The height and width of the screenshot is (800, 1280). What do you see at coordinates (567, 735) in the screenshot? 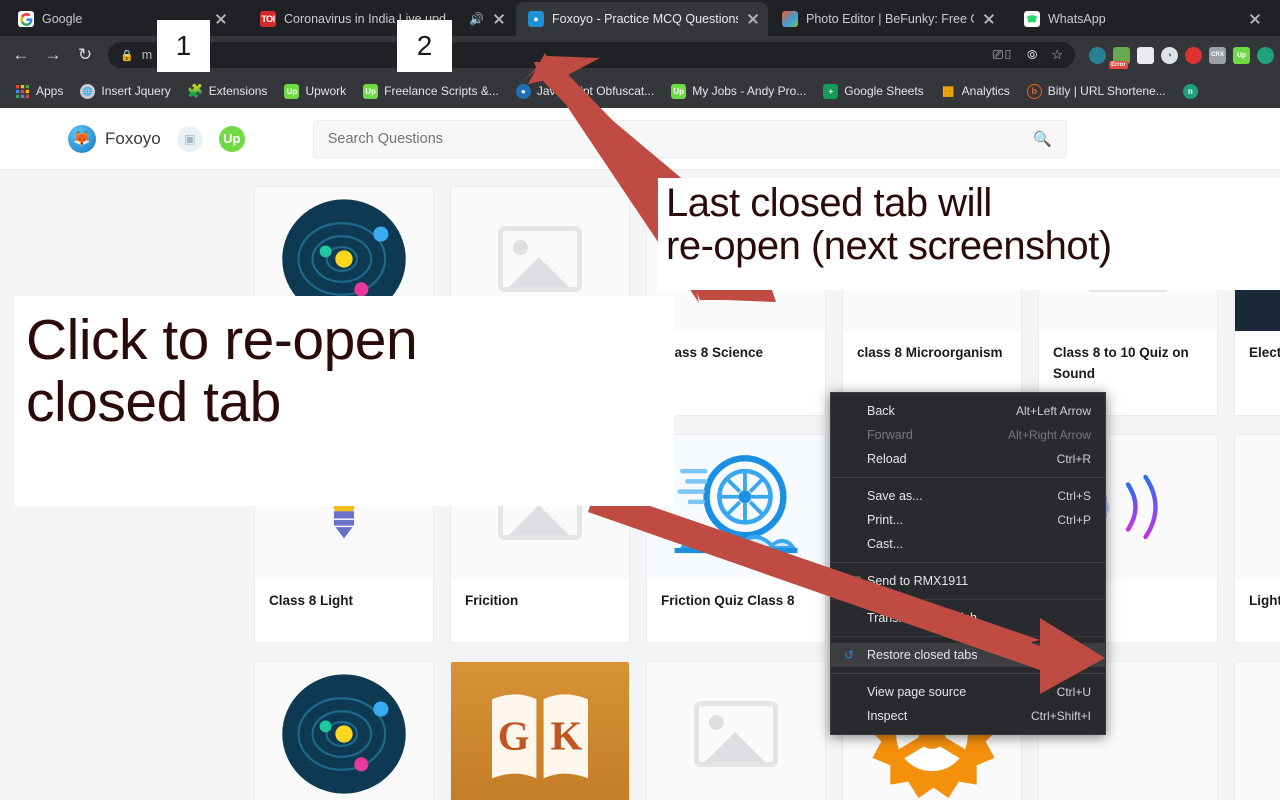
I see `svg-text: K` at bounding box center [567, 735].